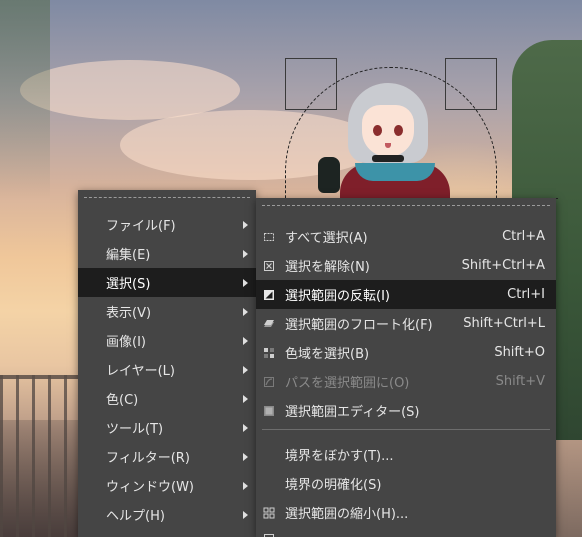 This screenshot has width=582, height=537. Describe the element at coordinates (504, 323) in the screenshot. I see `menu-item-shortcut: Shift+Ctrl+L` at that location.